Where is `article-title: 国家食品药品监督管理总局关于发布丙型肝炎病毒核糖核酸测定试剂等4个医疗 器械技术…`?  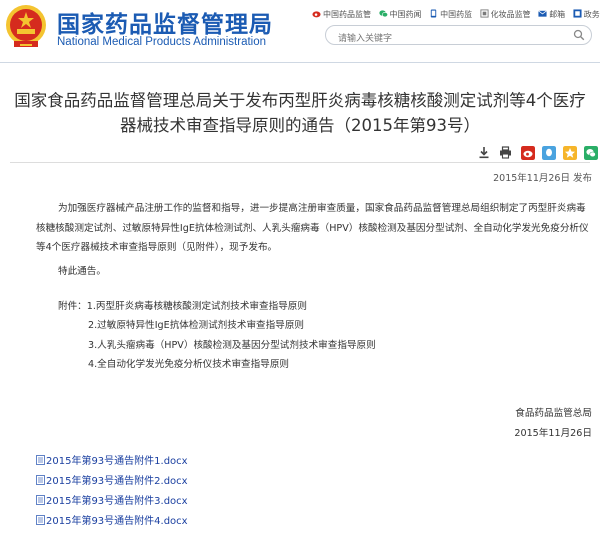 article-title: 国家食品药品监督管理总局关于发布丙型肝炎病毒核糖核酸测定试剂等4个医疗 器械技术… is located at coordinates (300, 113).